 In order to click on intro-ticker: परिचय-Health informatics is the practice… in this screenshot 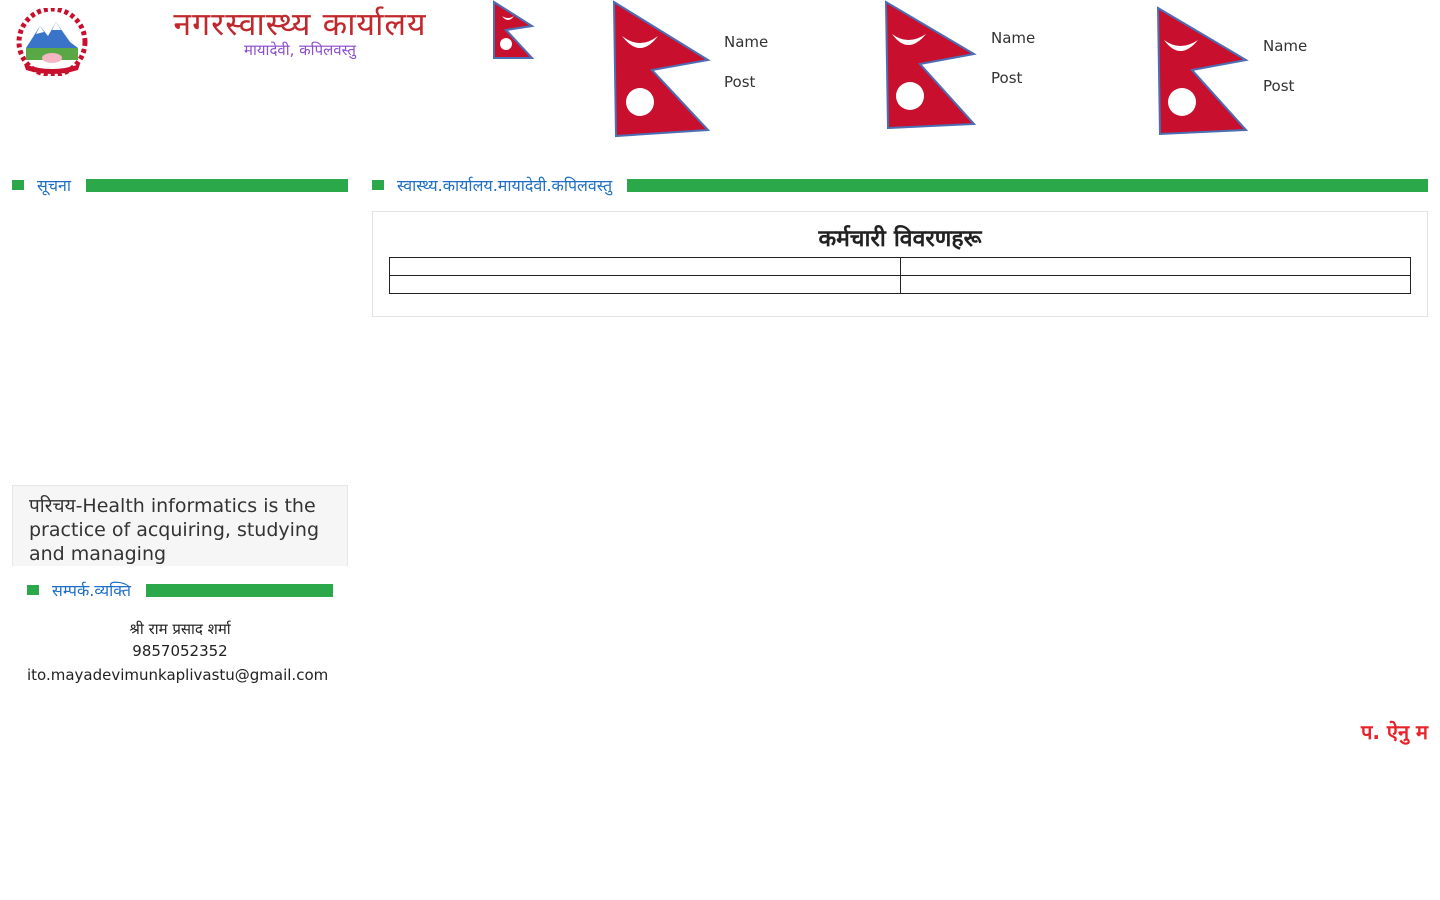, I will do `click(180, 525)`.